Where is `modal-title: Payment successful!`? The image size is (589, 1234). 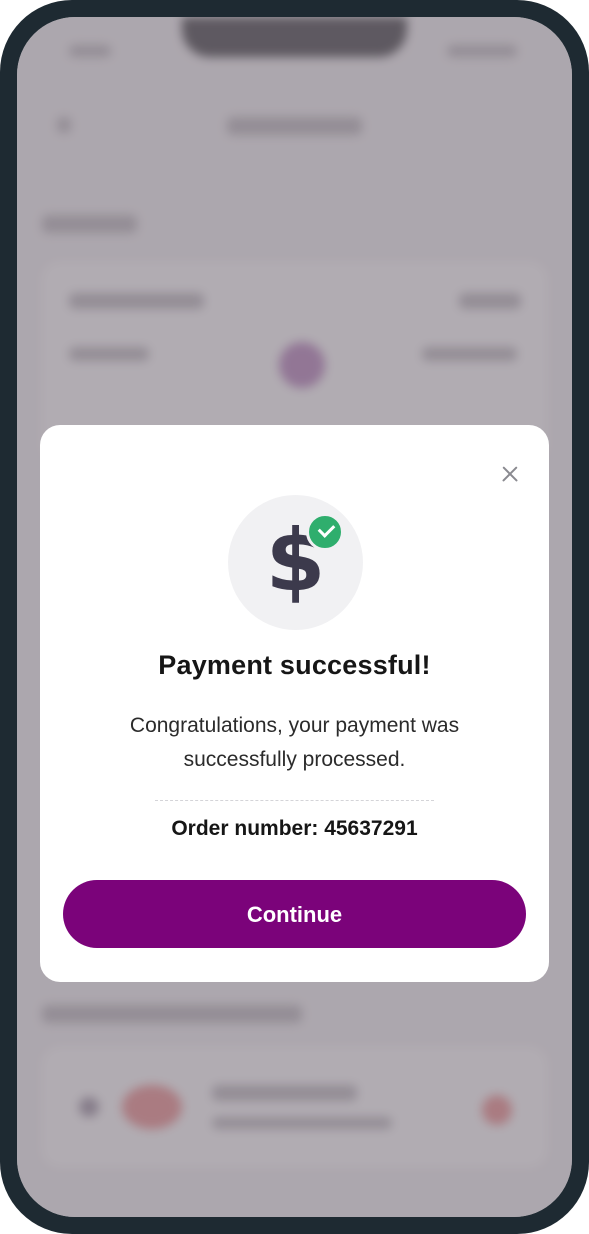
modal-title: Payment successful! is located at coordinates (294, 665).